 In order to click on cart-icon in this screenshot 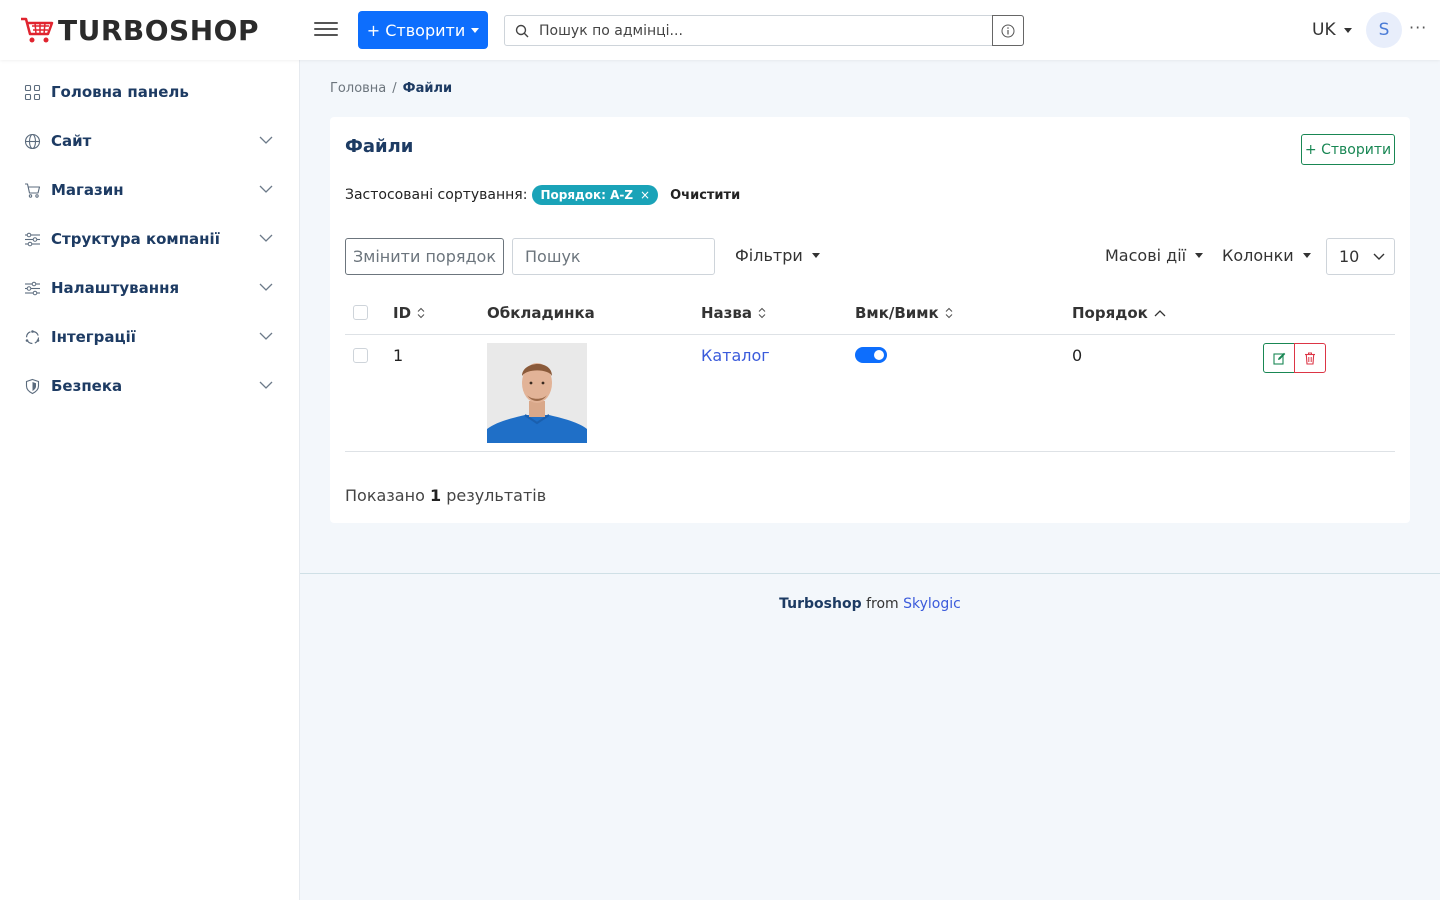, I will do `click(33, 190)`.